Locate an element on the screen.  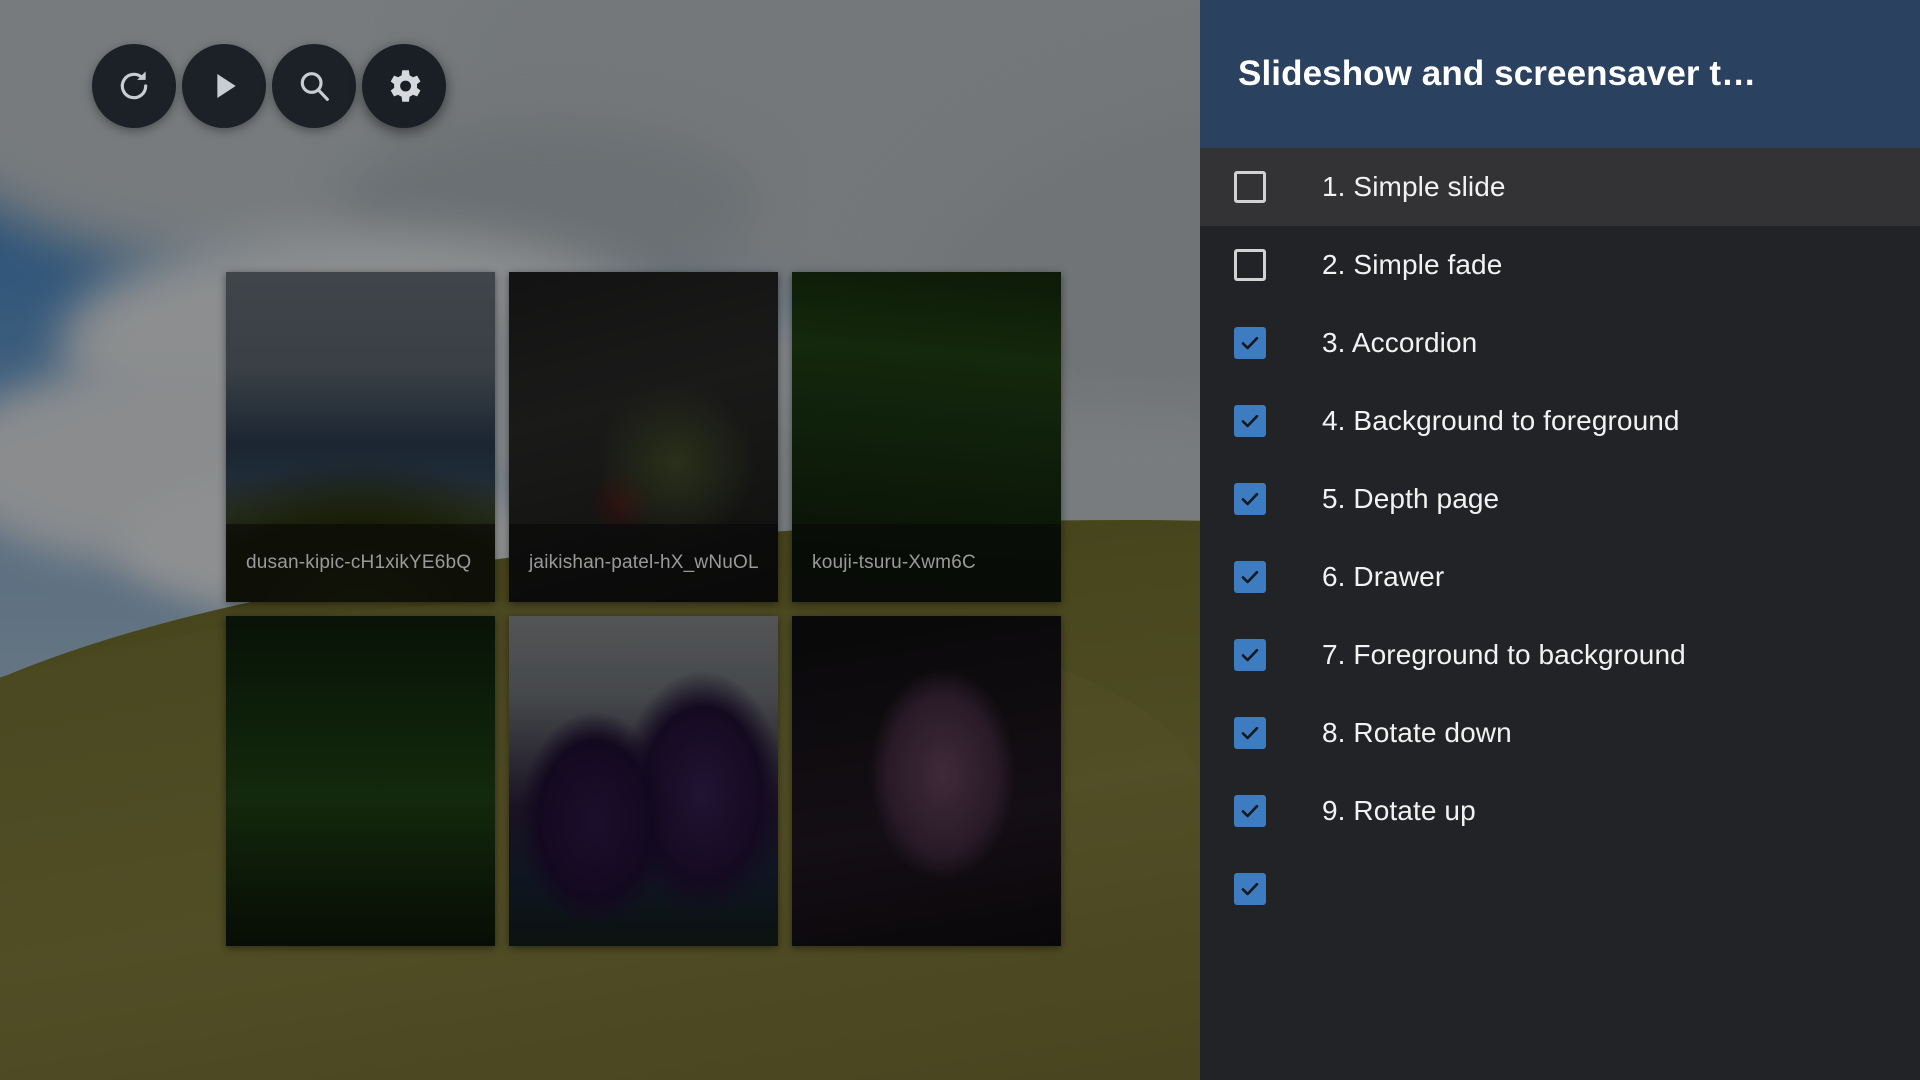
transition-list-item: 6. Drawer is located at coordinates (1560, 577).